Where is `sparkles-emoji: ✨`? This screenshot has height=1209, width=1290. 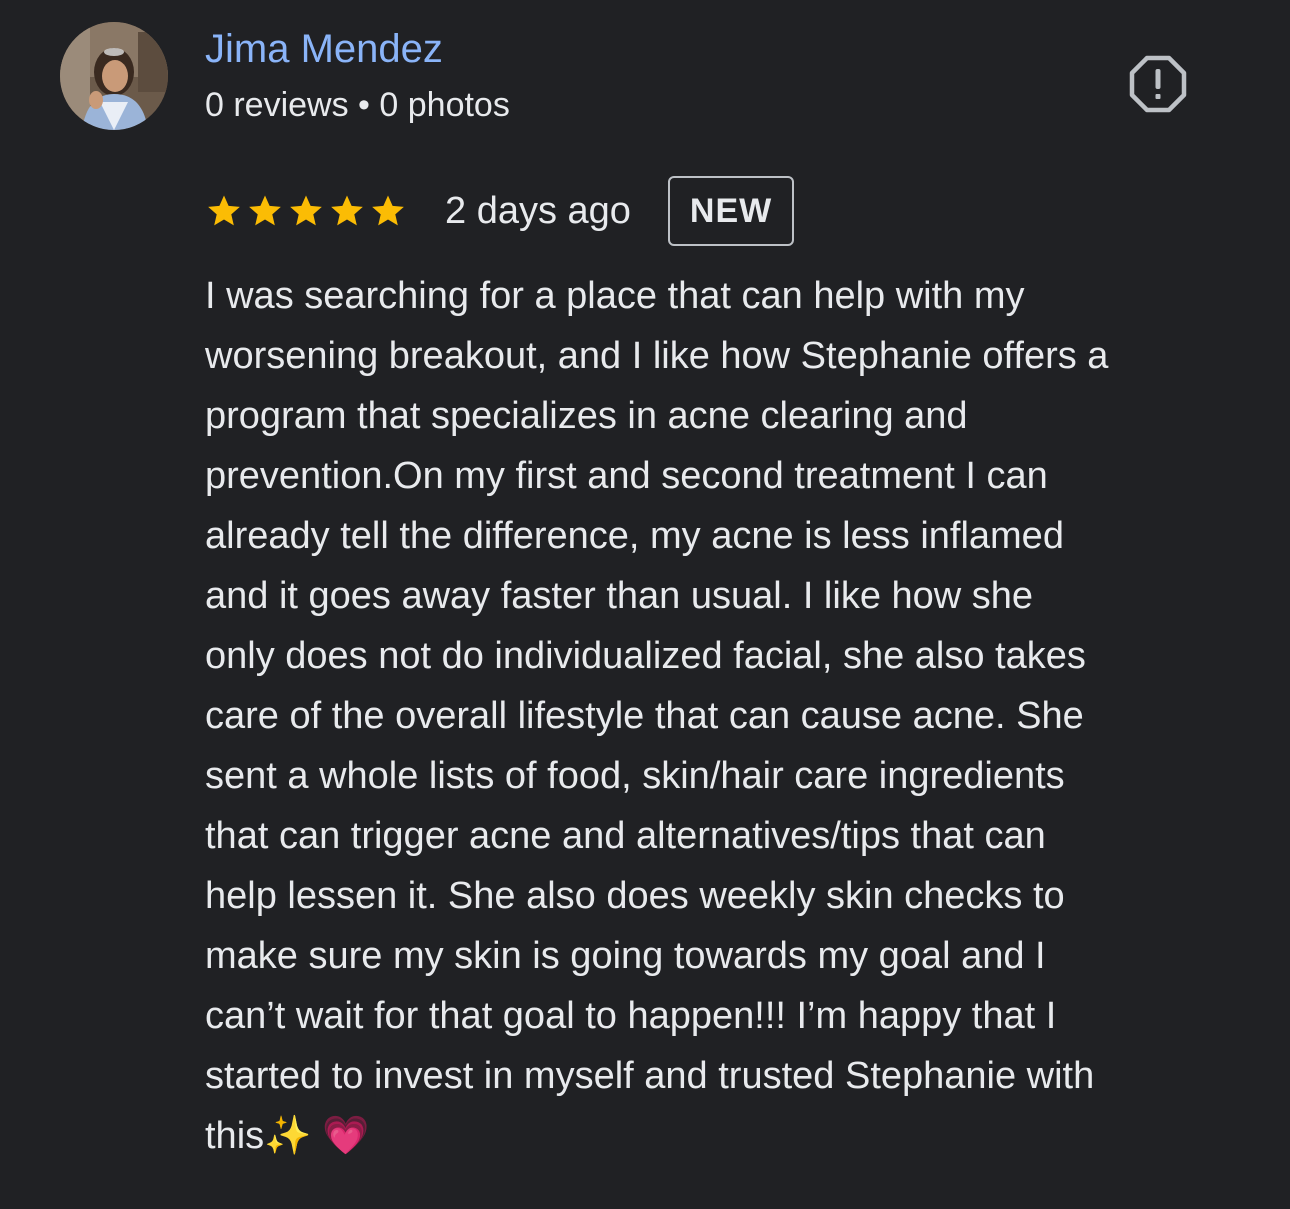 sparkles-emoji: ✨ is located at coordinates (288, 1136).